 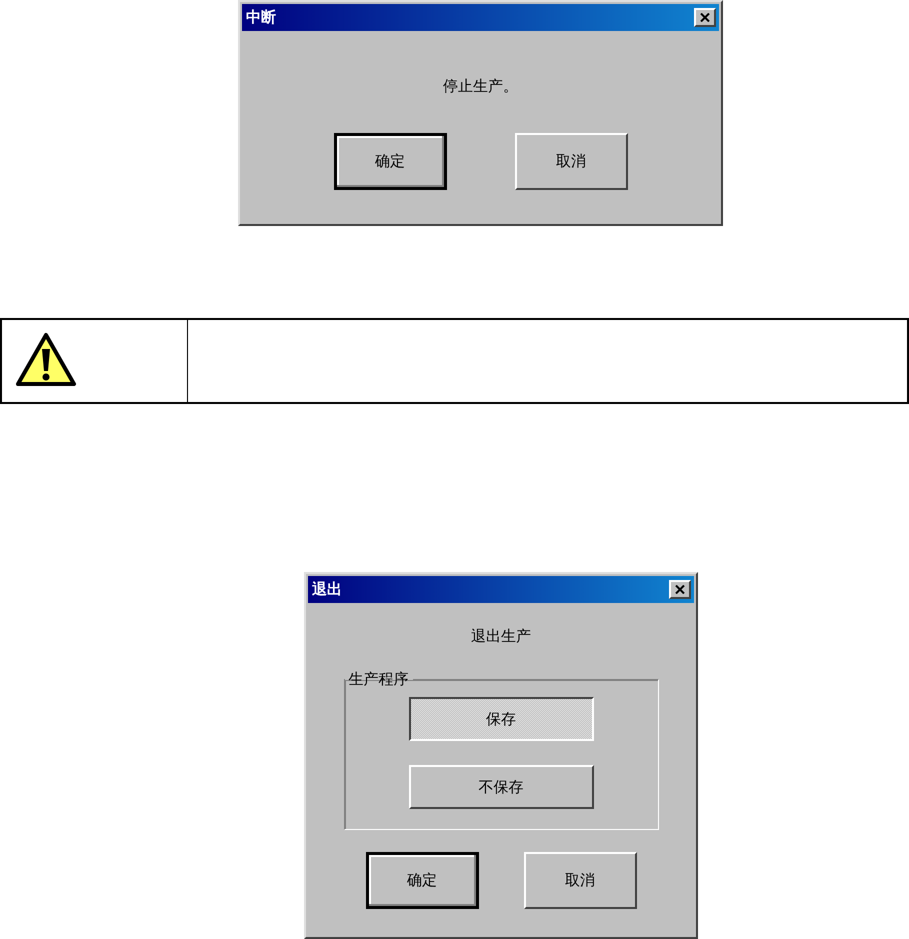 What do you see at coordinates (327, 589) in the screenshot?
I see `window-title: 退出` at bounding box center [327, 589].